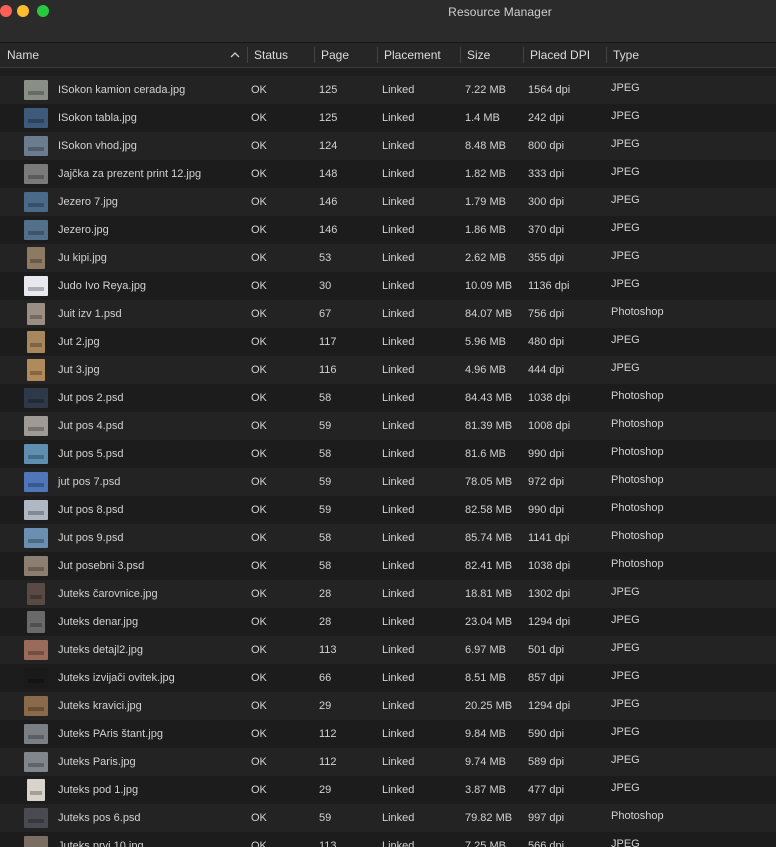 This screenshot has height=847, width=776. Describe the element at coordinates (489, 566) in the screenshot. I see `size-cell: 82.41 MB` at that location.